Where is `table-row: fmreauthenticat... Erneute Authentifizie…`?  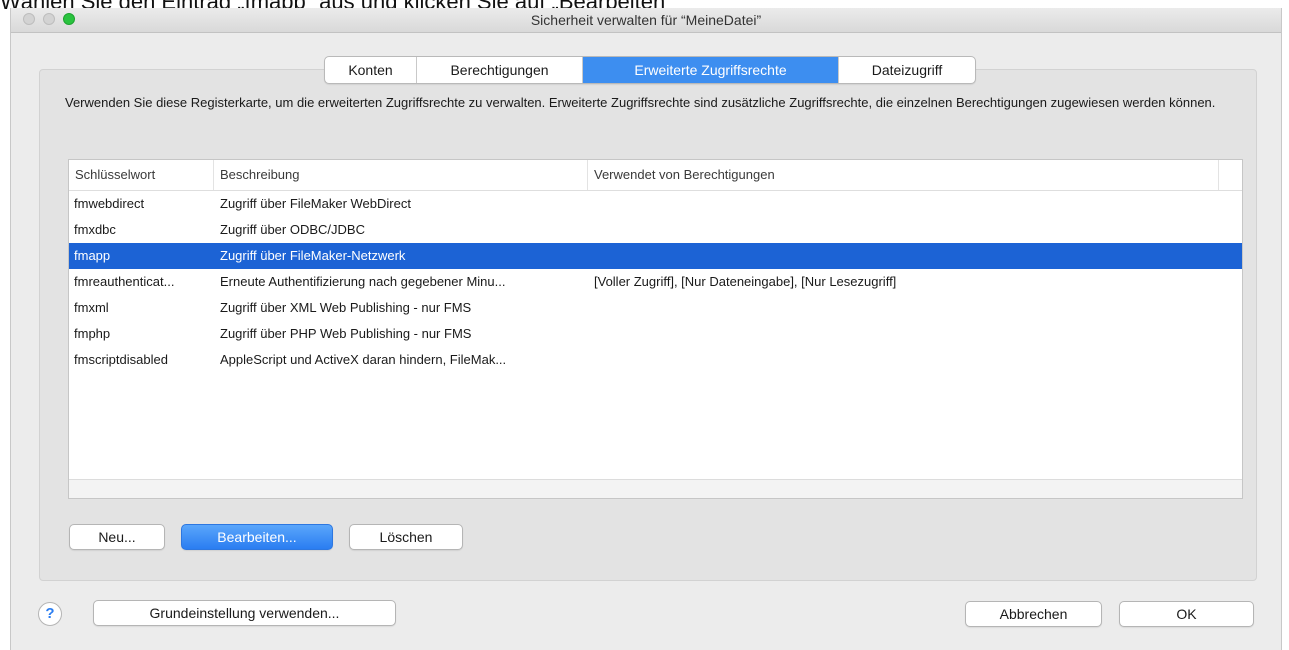 table-row: fmreauthenticat... Erneute Authentifizie… is located at coordinates (655, 282).